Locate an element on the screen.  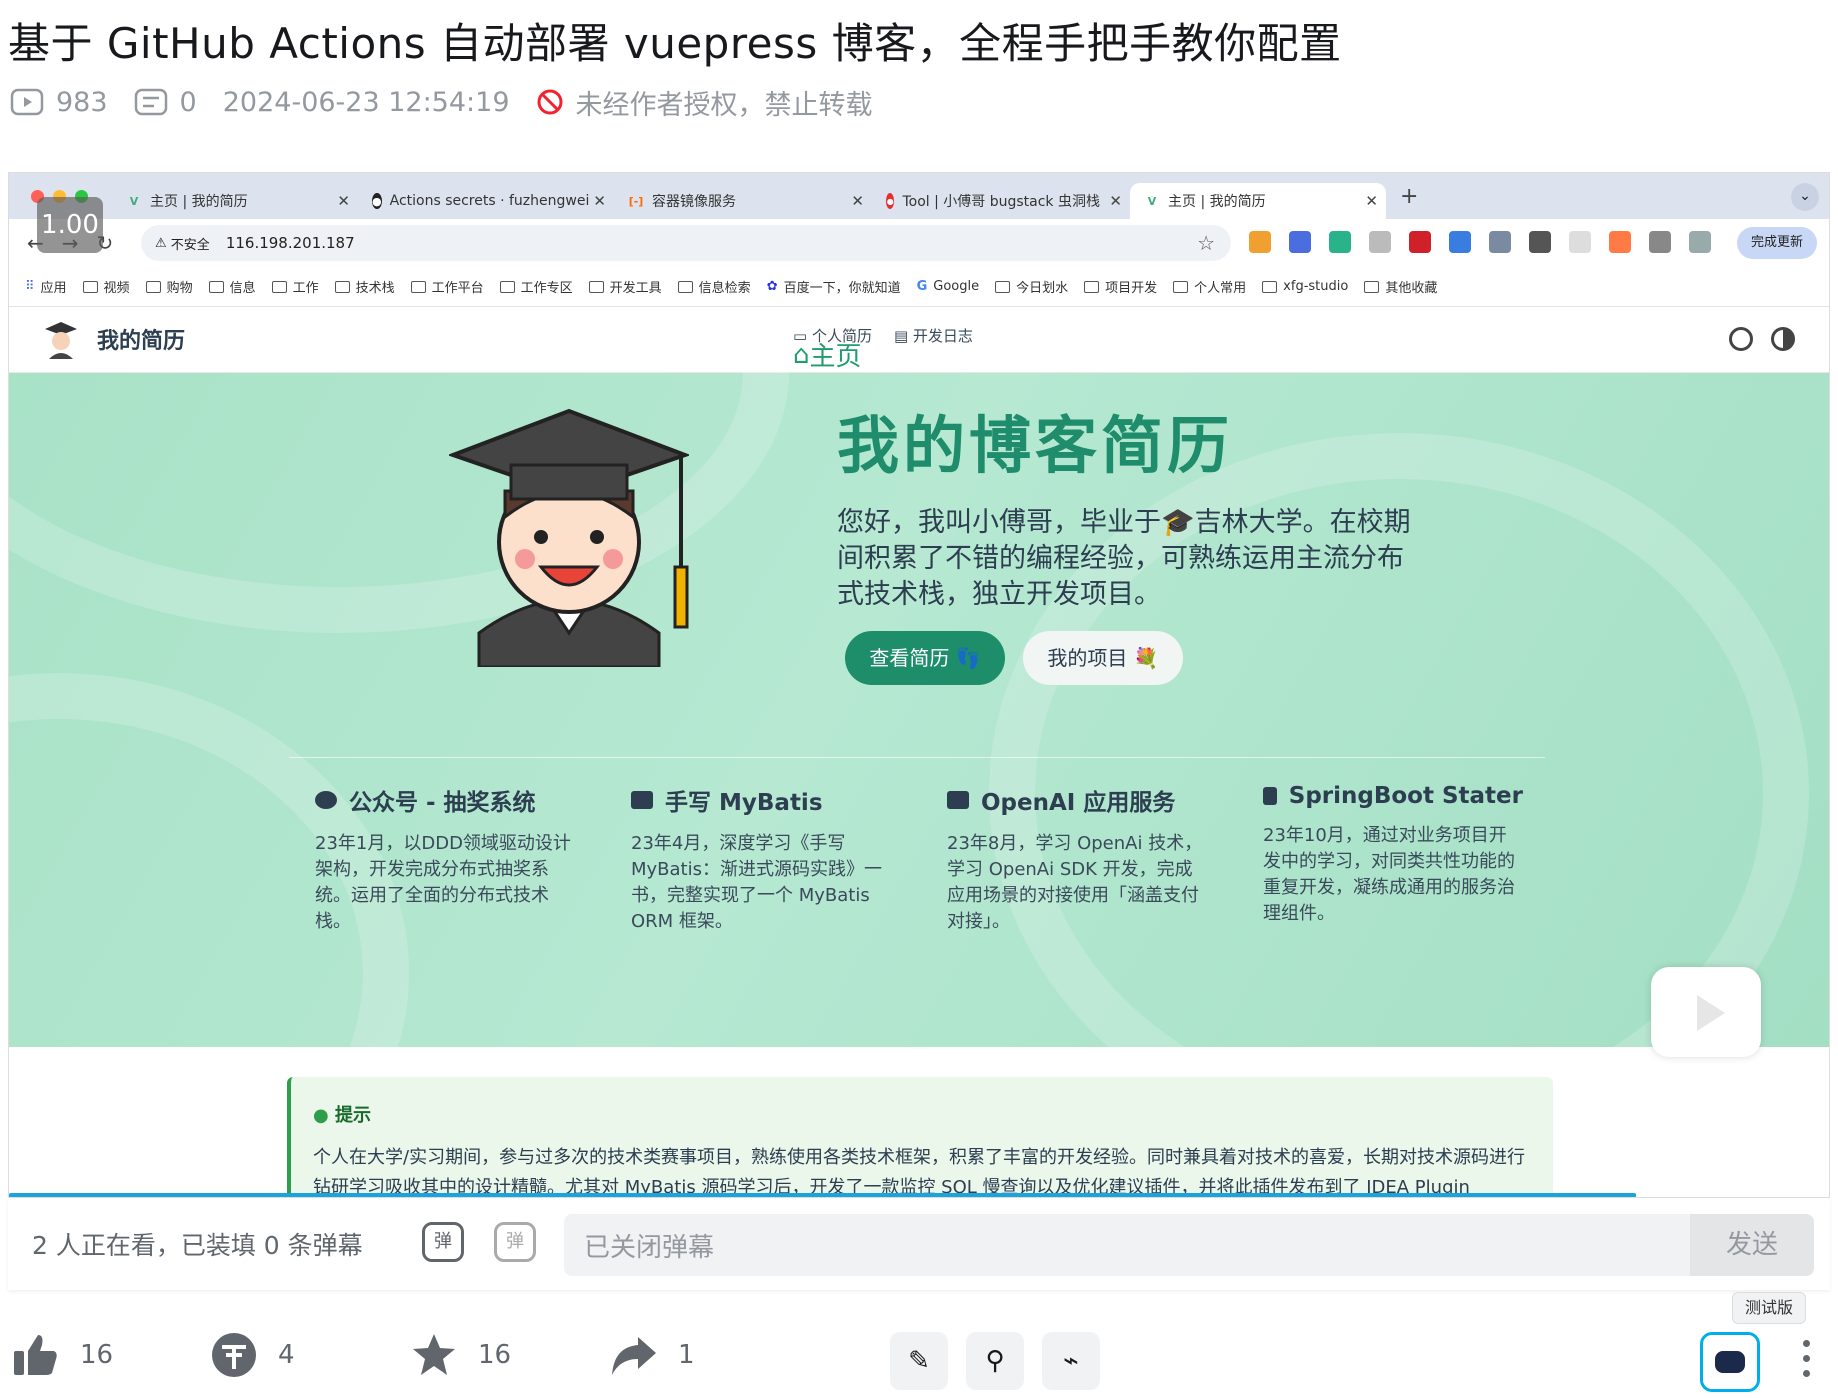
tab-label: 主页 | 我的简历 is located at coordinates (1217, 202).